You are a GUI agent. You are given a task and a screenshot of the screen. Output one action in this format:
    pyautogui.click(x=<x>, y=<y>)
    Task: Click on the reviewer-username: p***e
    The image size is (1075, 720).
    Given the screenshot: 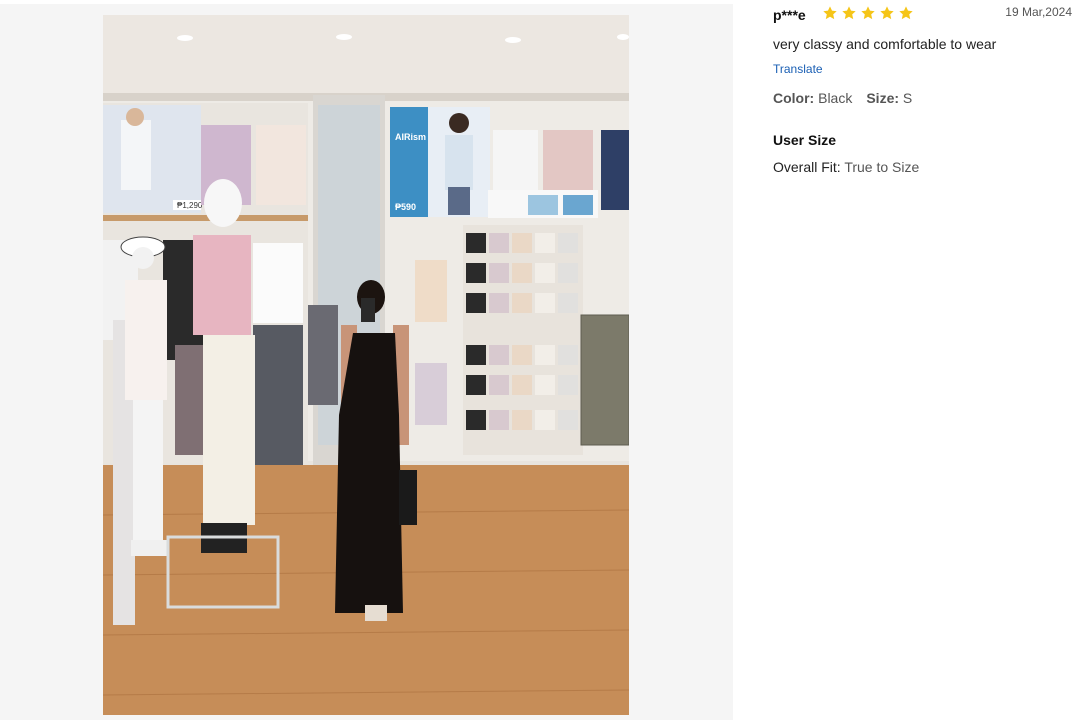 What is the action you would take?
    pyautogui.click(x=789, y=15)
    